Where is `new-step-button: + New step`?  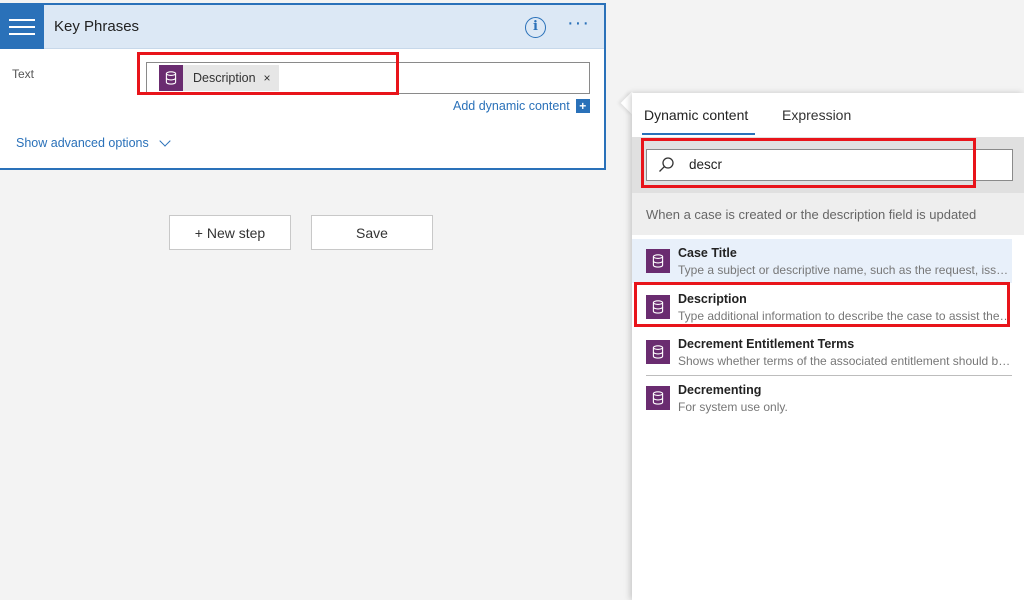 new-step-button: + New step is located at coordinates (230, 232).